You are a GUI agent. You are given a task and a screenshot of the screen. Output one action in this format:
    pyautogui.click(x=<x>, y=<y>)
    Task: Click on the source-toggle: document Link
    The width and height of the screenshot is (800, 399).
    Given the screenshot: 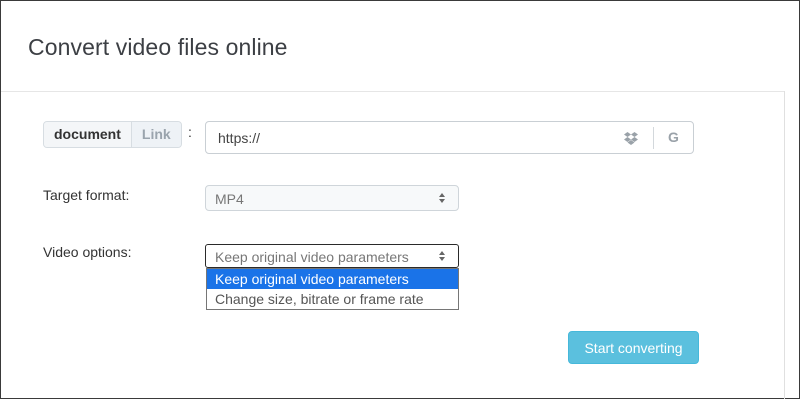 What is the action you would take?
    pyautogui.click(x=112, y=134)
    